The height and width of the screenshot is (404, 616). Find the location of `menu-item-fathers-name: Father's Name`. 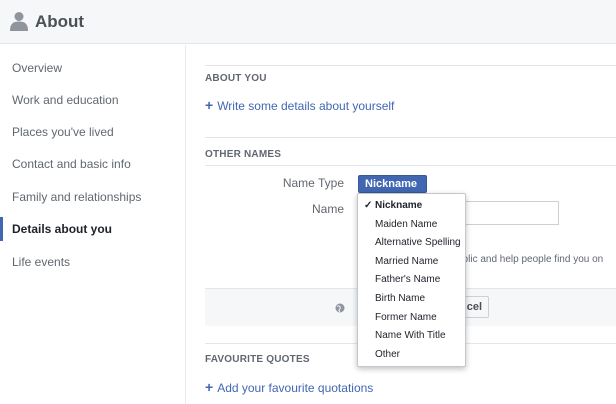

menu-item-fathers-name: Father's Name is located at coordinates (411, 280).